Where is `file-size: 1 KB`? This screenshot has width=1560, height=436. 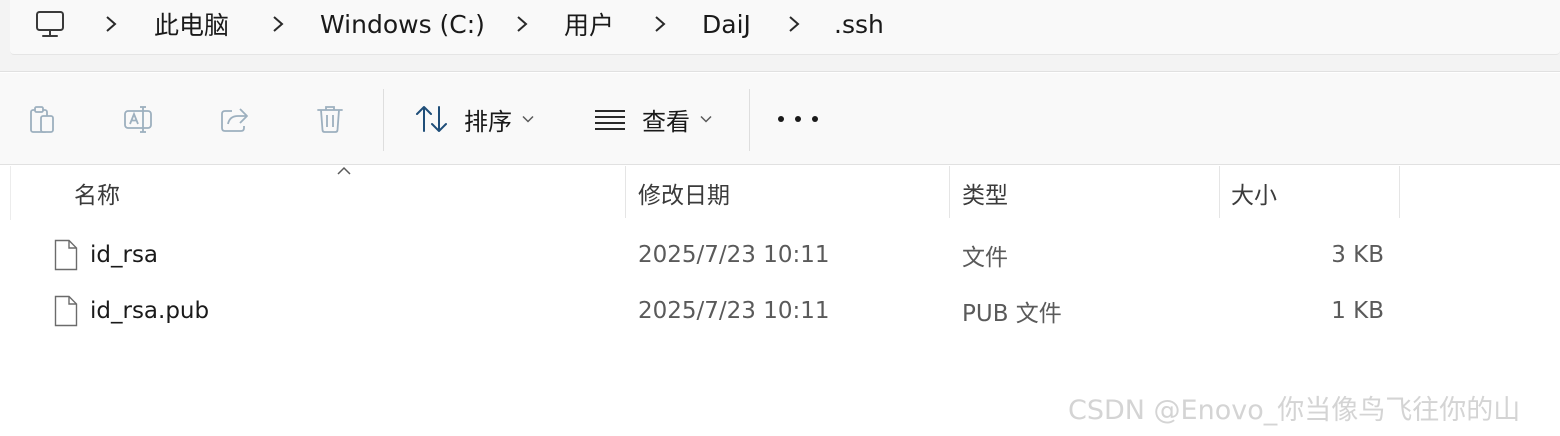
file-size: 1 KB is located at coordinates (1357, 311).